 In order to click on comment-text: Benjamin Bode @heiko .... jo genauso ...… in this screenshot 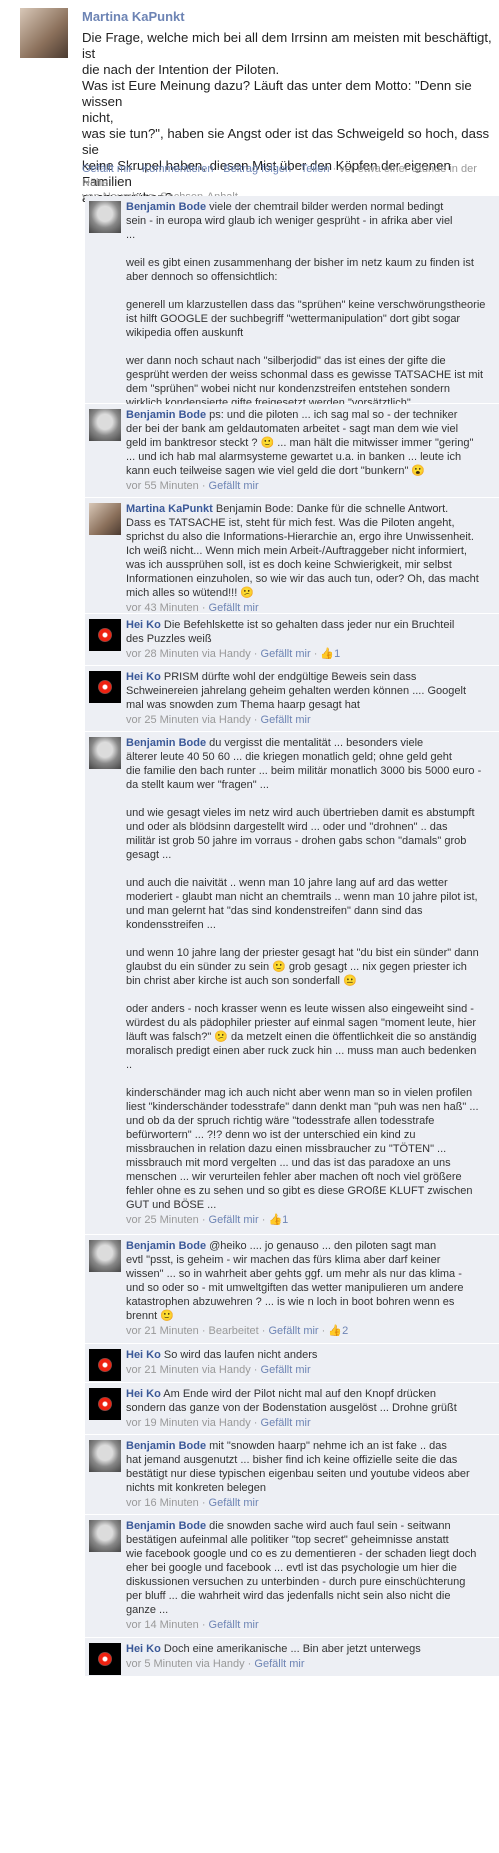, I will do `click(310, 1281)`.